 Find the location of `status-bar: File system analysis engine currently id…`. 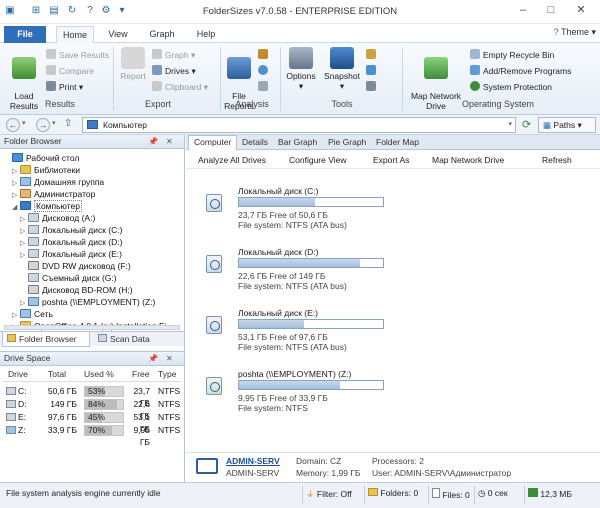

status-bar: File system analysis engine currently id… is located at coordinates (300, 495).